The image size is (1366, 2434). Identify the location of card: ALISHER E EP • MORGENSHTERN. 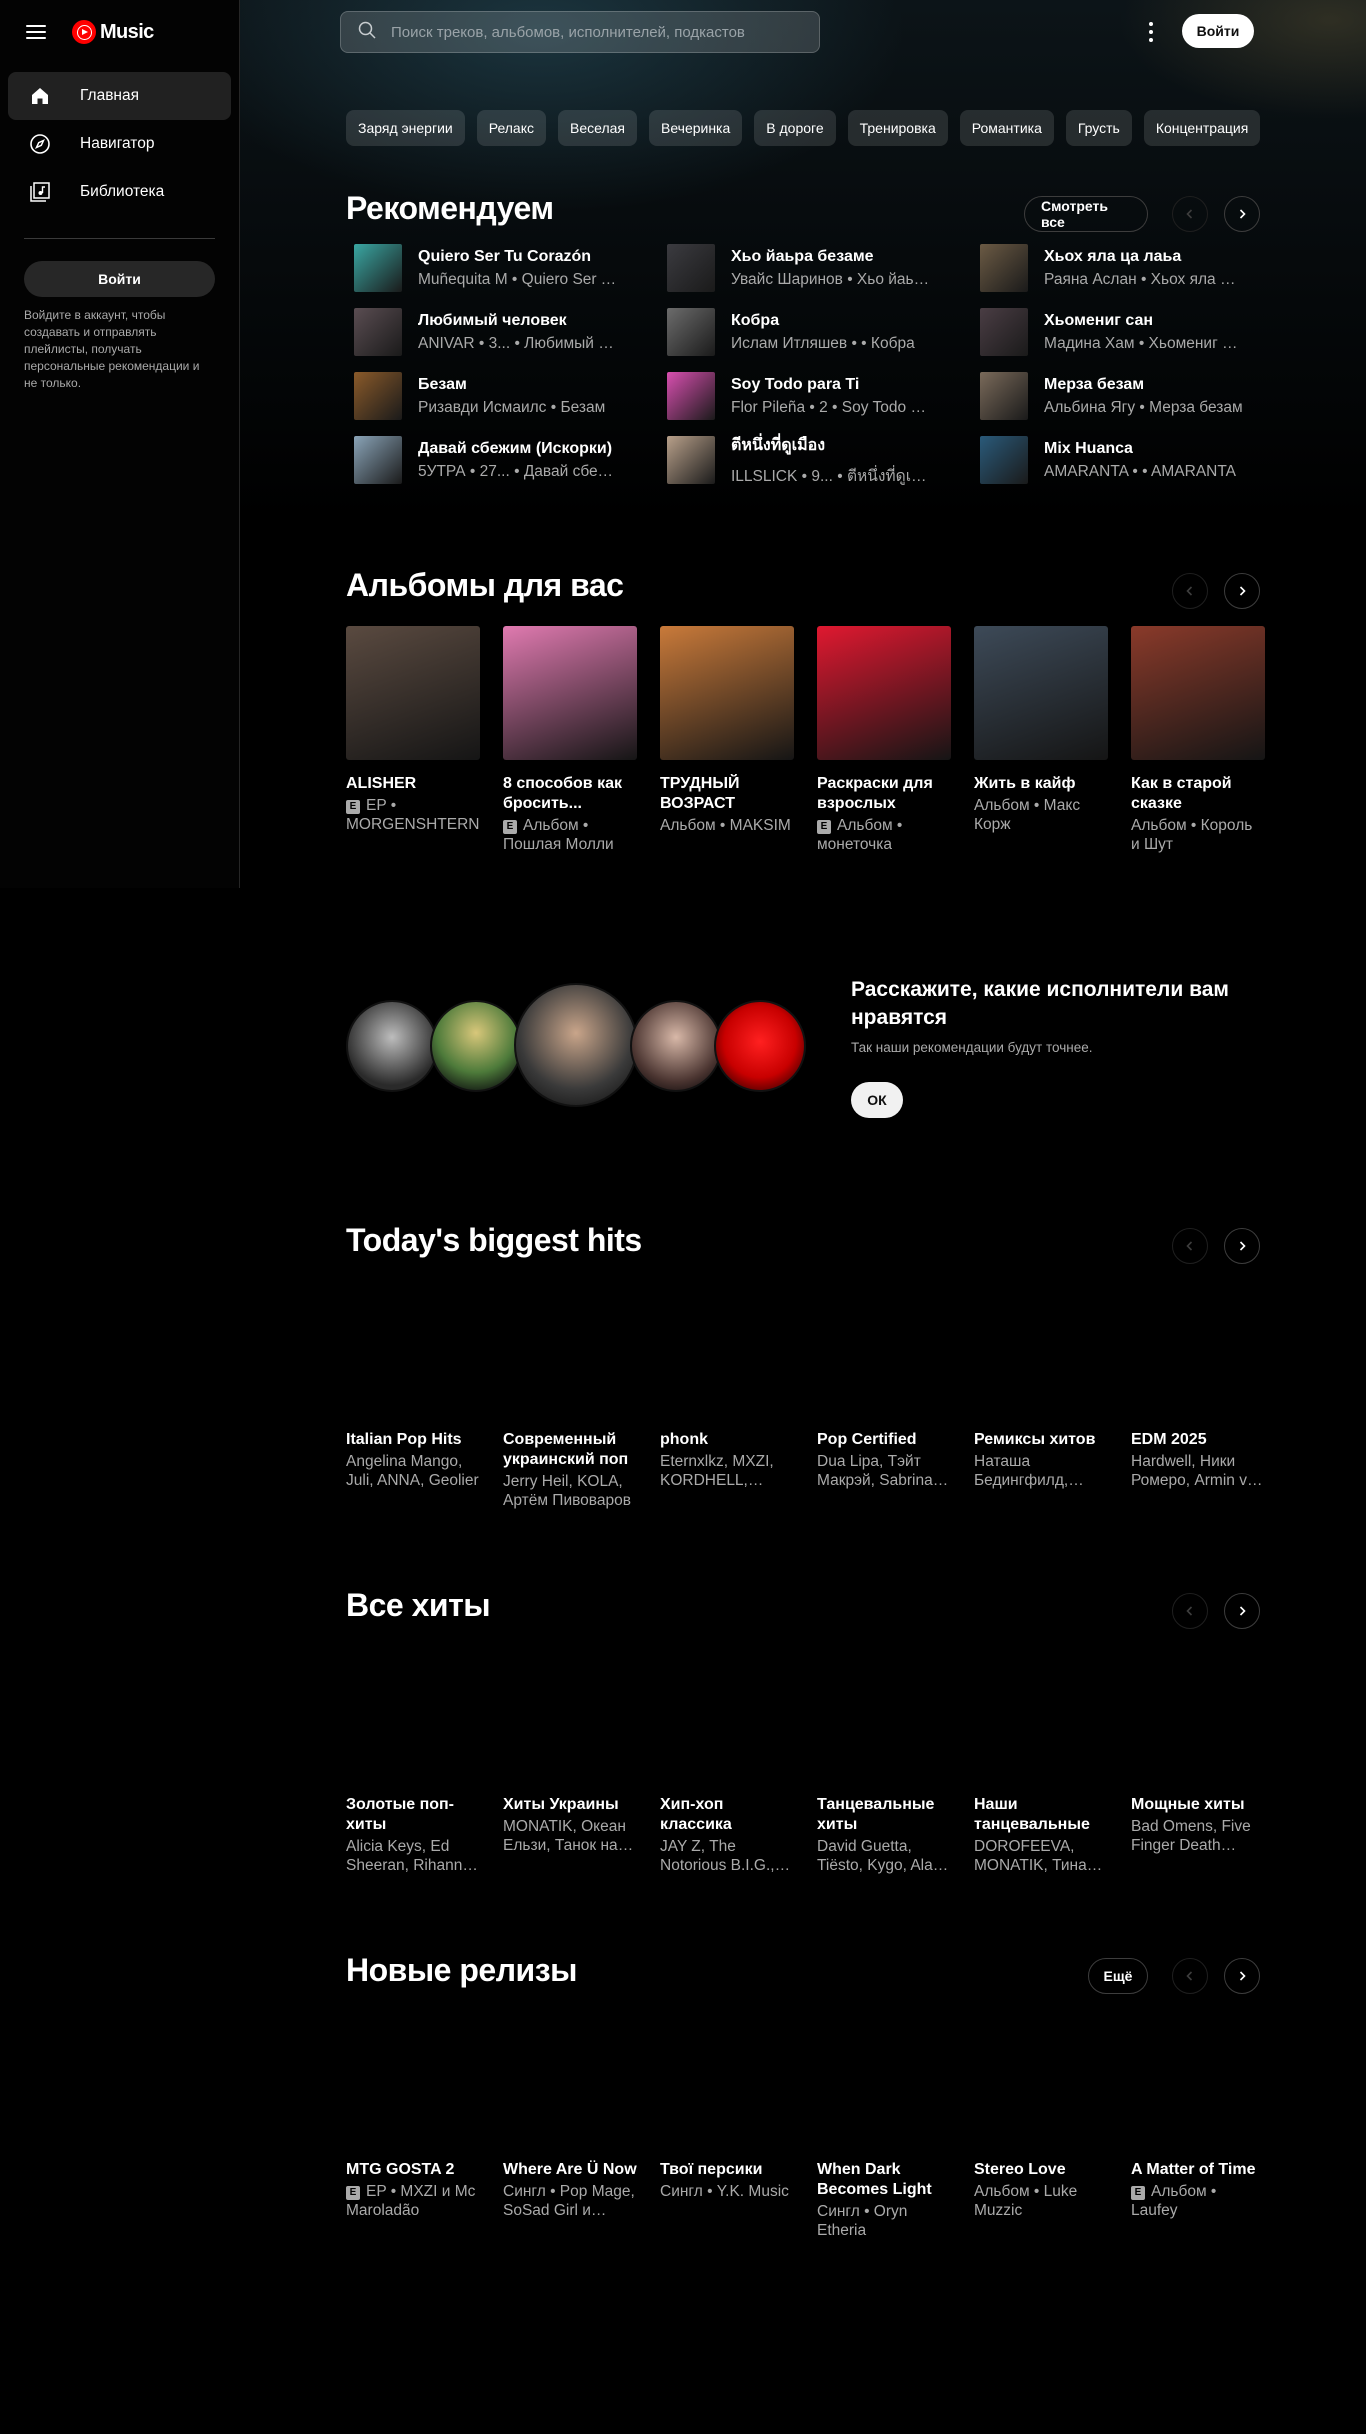
(413, 740).